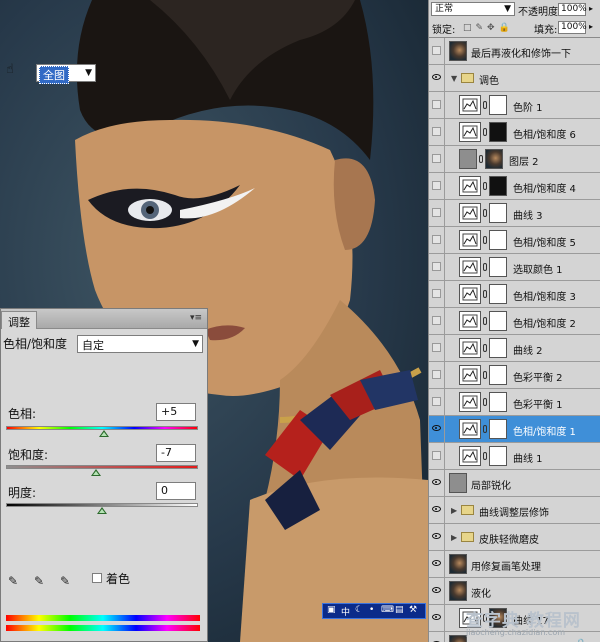 The image size is (600, 642). I want to click on eyedropper-plus-icon: ✎, so click(42, 582).